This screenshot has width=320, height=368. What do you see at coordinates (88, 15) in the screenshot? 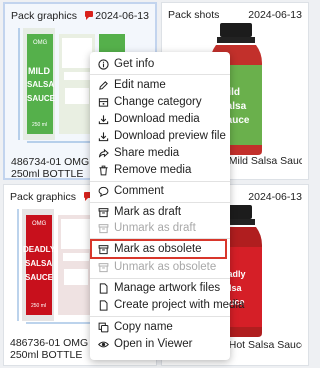
I see `comment-badge-icon` at bounding box center [88, 15].